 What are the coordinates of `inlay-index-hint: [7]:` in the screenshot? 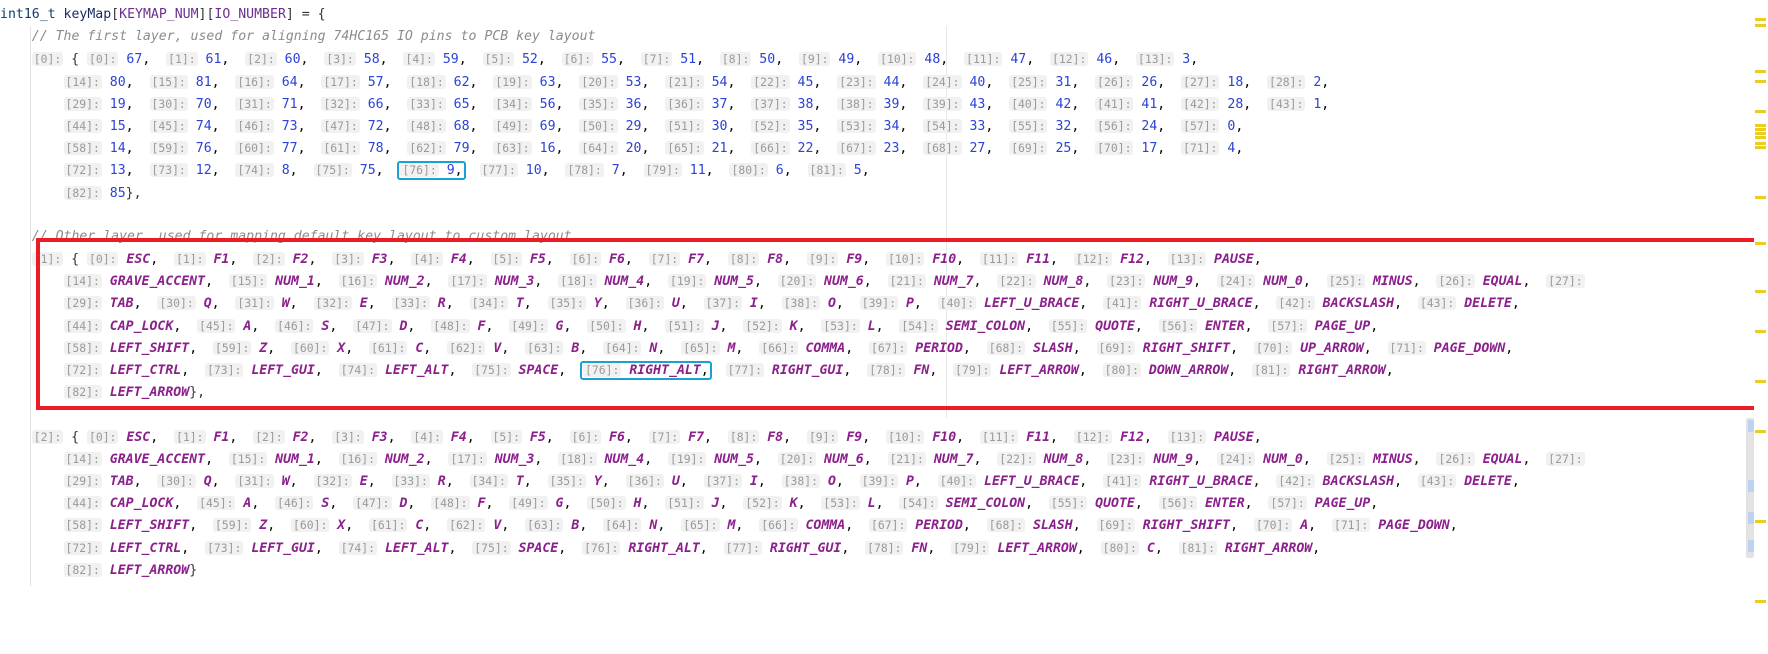 It's located at (656, 59).